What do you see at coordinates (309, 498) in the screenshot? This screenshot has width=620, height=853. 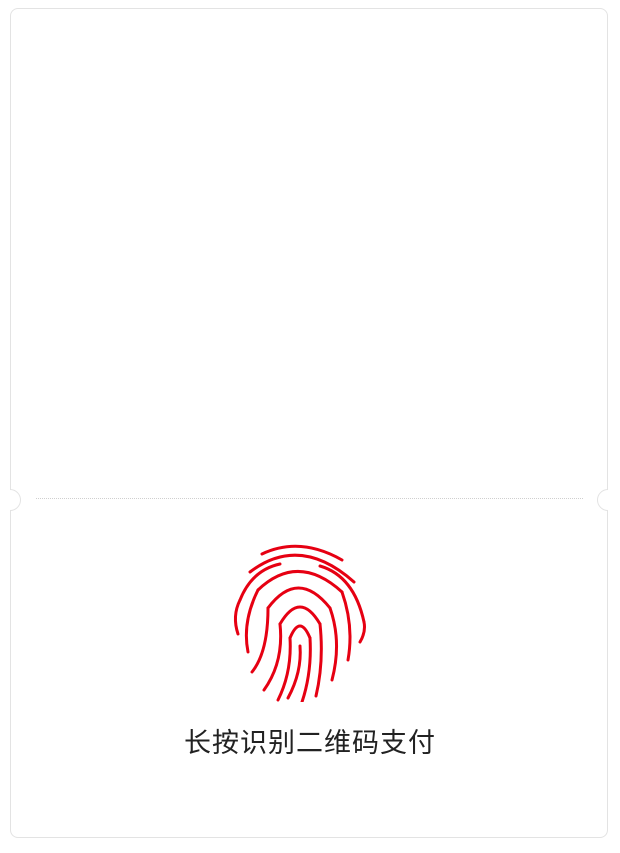 I see `dotted-divider` at bounding box center [309, 498].